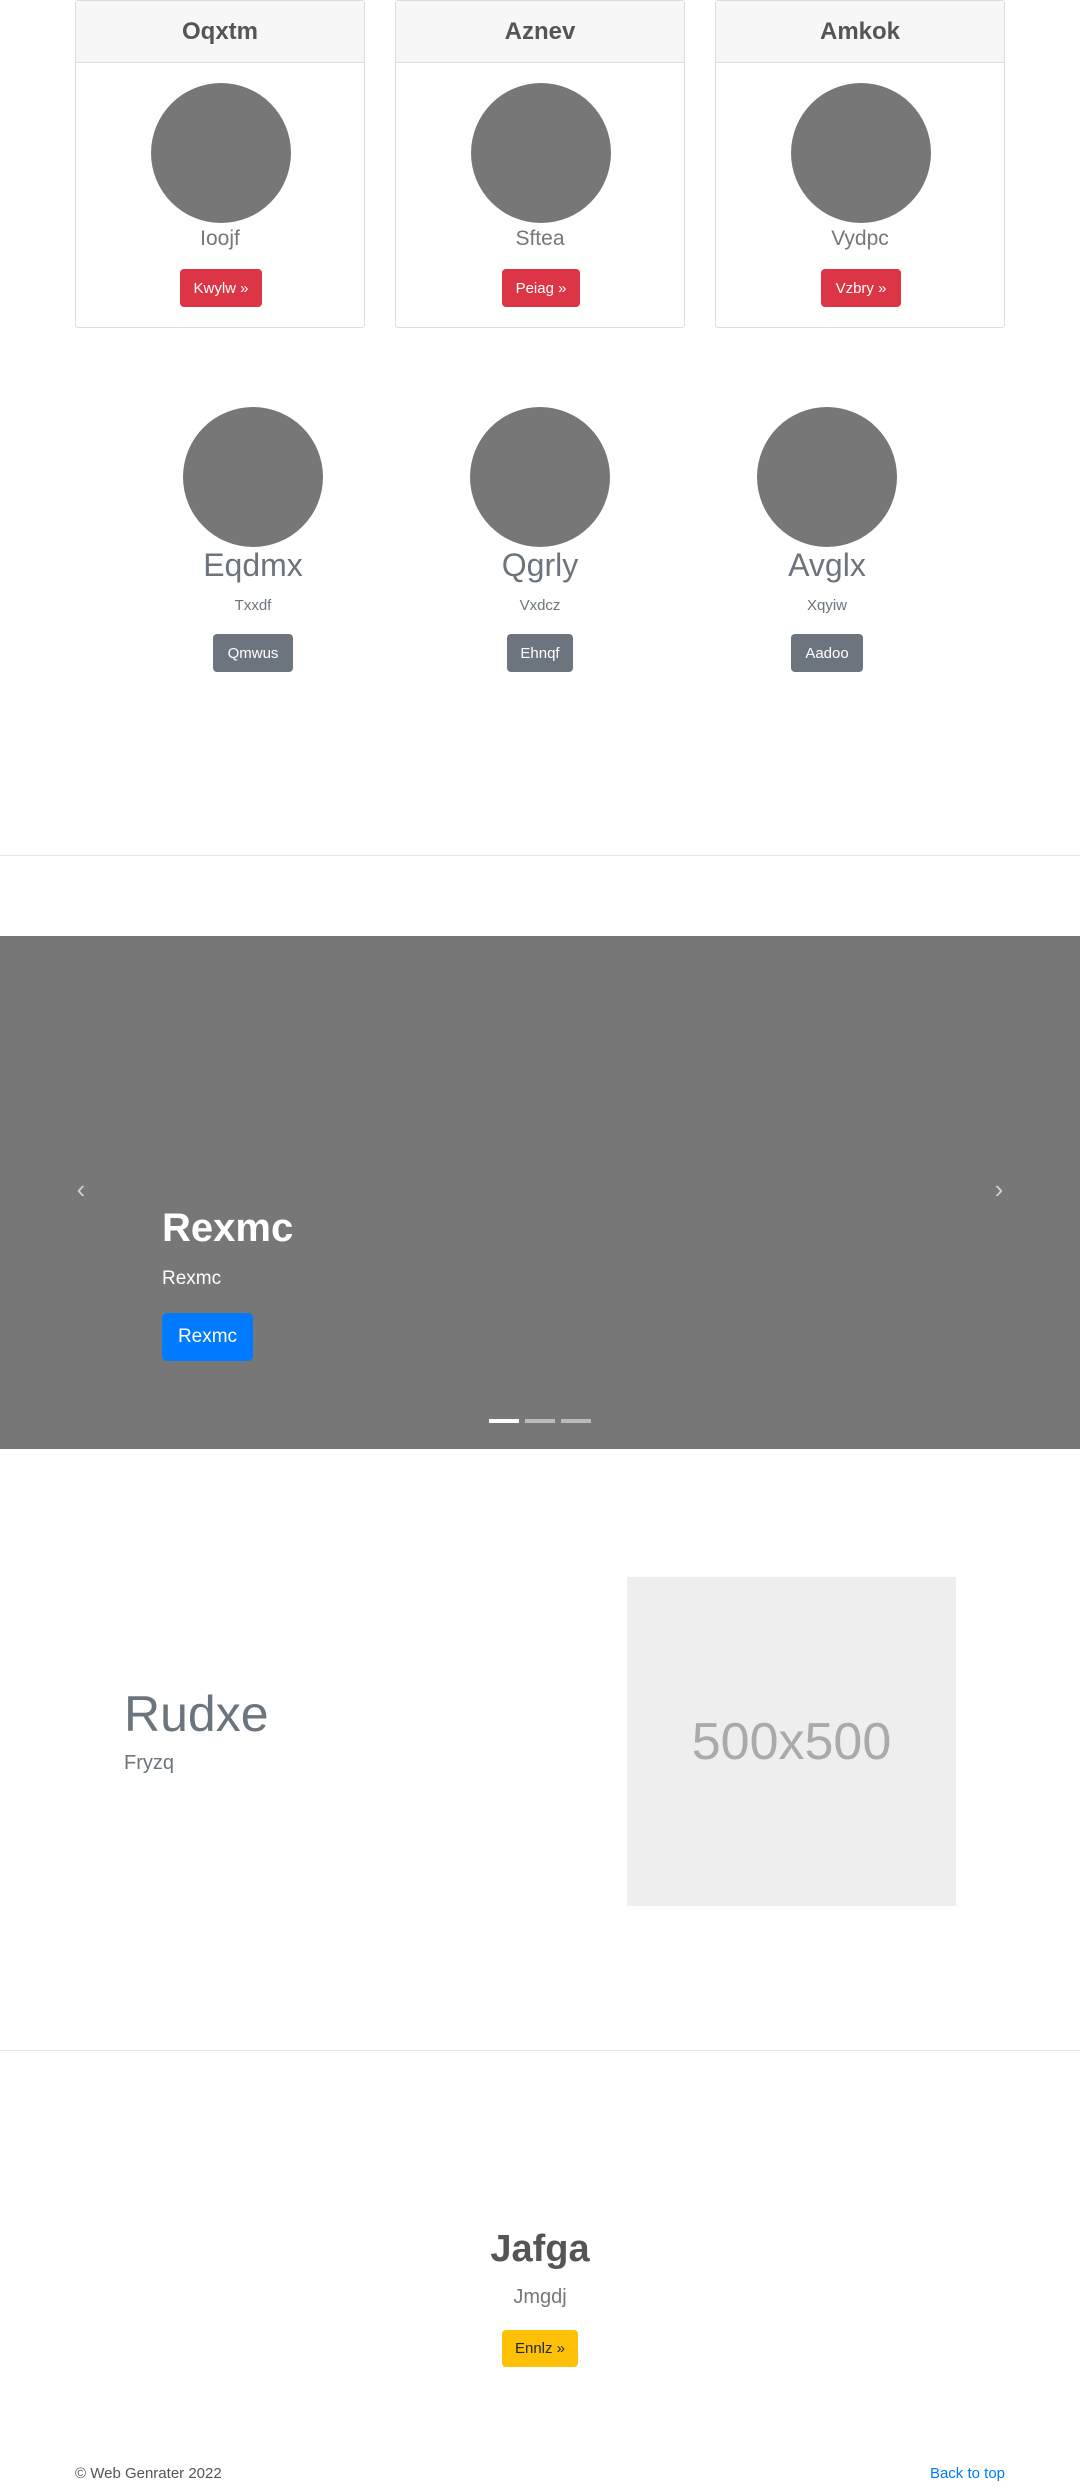 This screenshot has height=2487, width=1080. What do you see at coordinates (253, 653) in the screenshot?
I see `member-button: Qmwus` at bounding box center [253, 653].